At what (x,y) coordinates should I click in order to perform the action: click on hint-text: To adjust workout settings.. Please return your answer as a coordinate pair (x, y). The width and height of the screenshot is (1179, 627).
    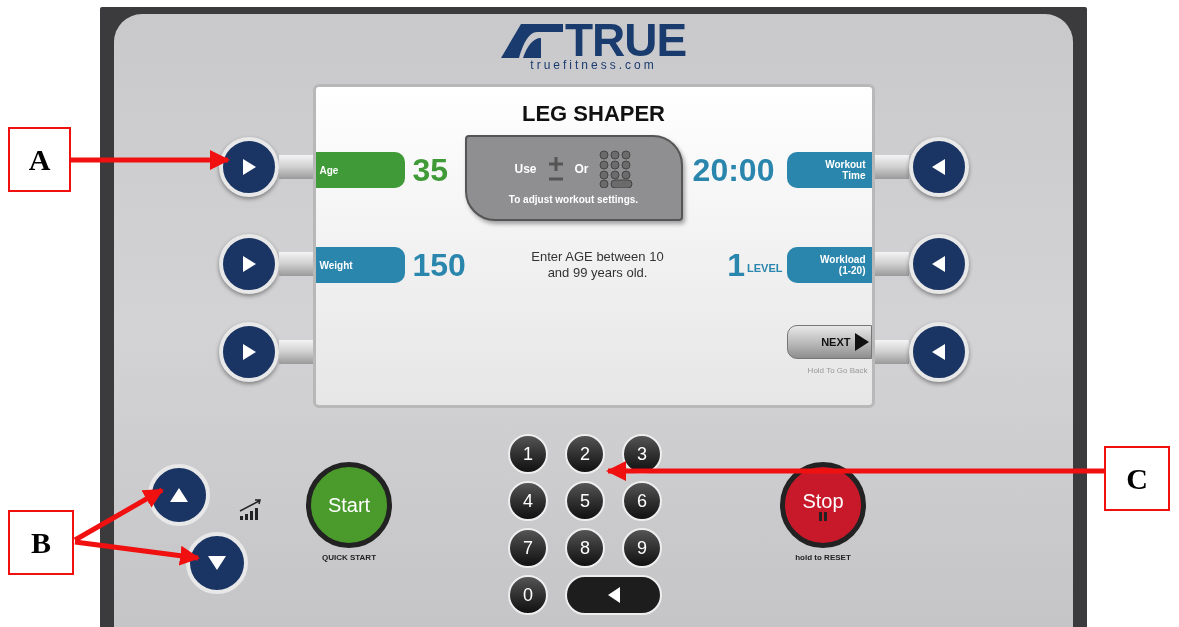
    Looking at the image, I should click on (573, 199).